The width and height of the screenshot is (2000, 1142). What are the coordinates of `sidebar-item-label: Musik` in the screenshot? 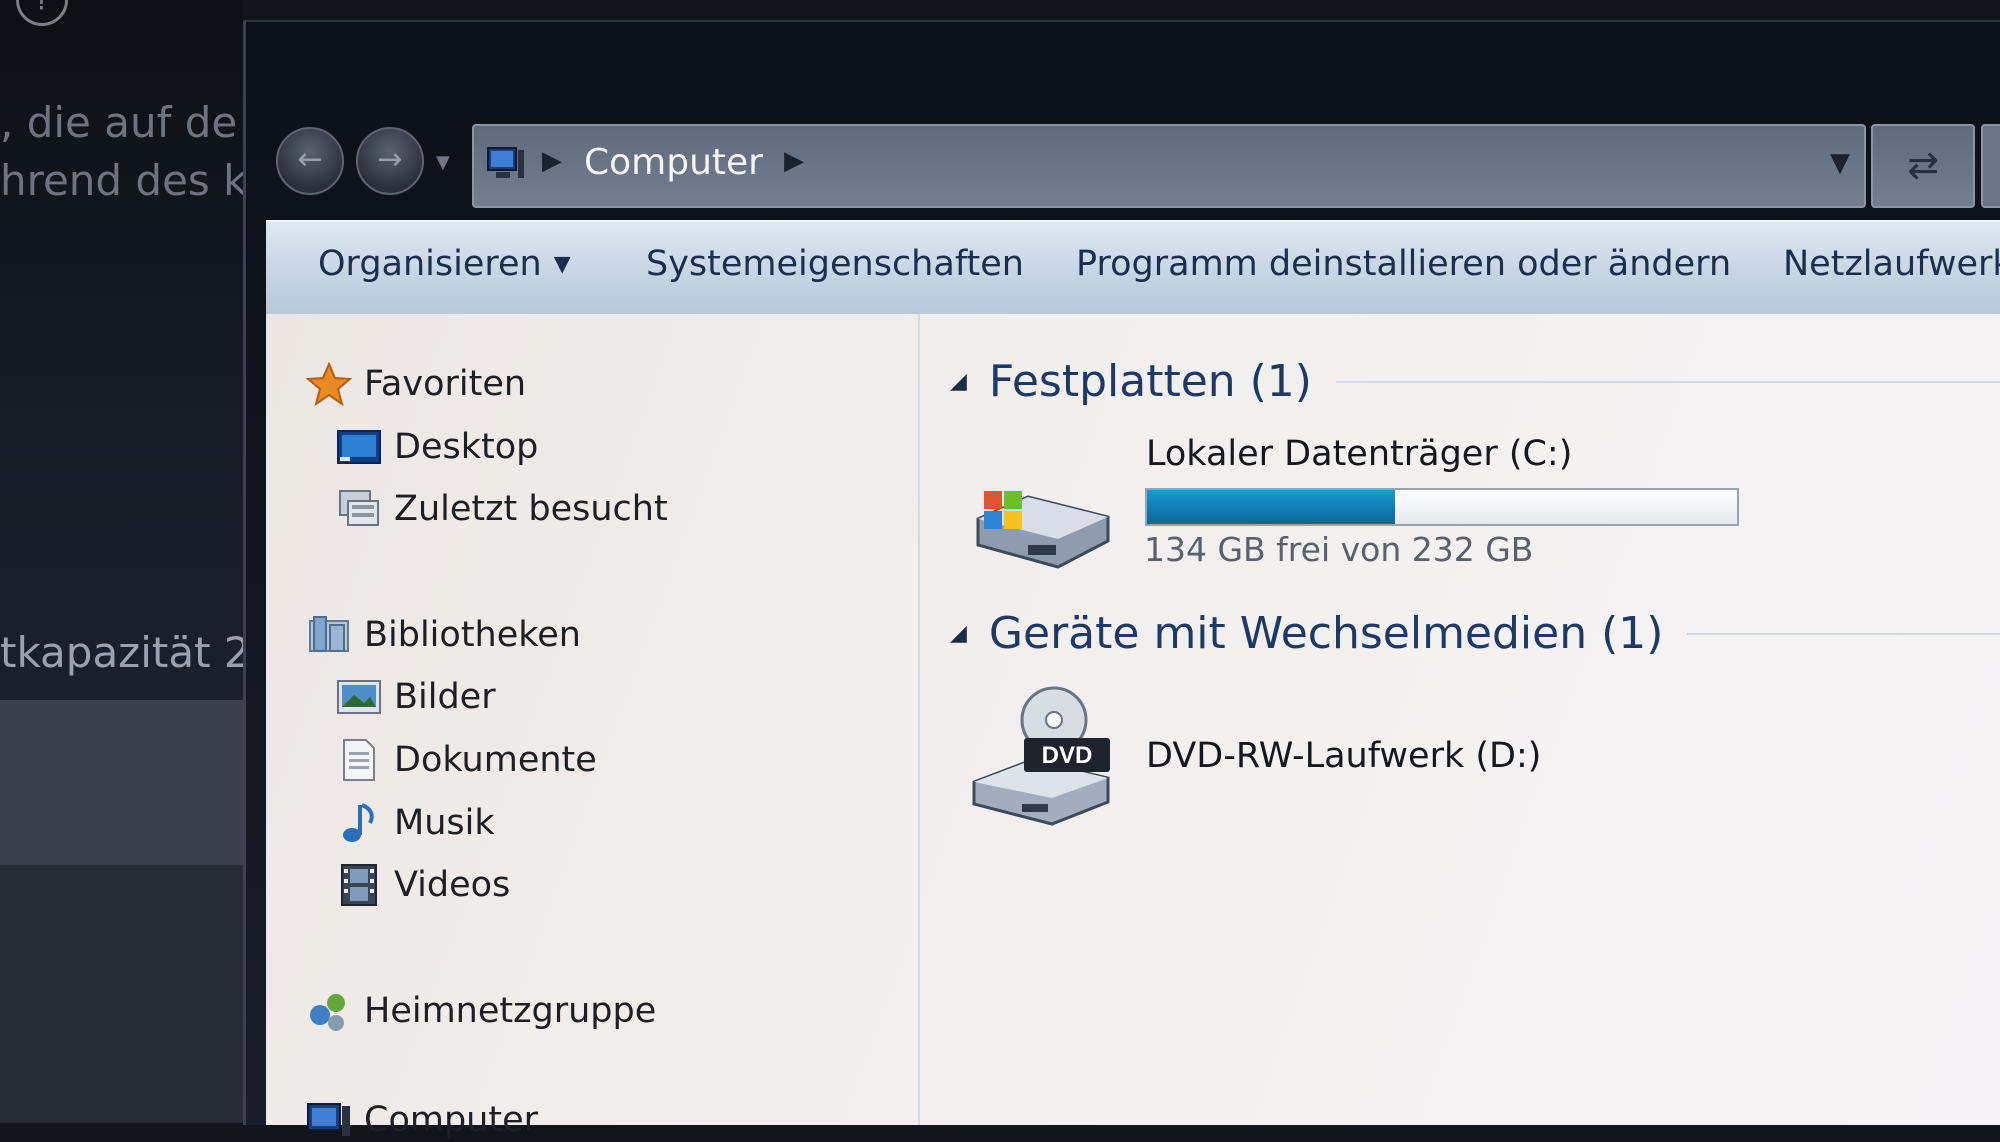 It's located at (444, 823).